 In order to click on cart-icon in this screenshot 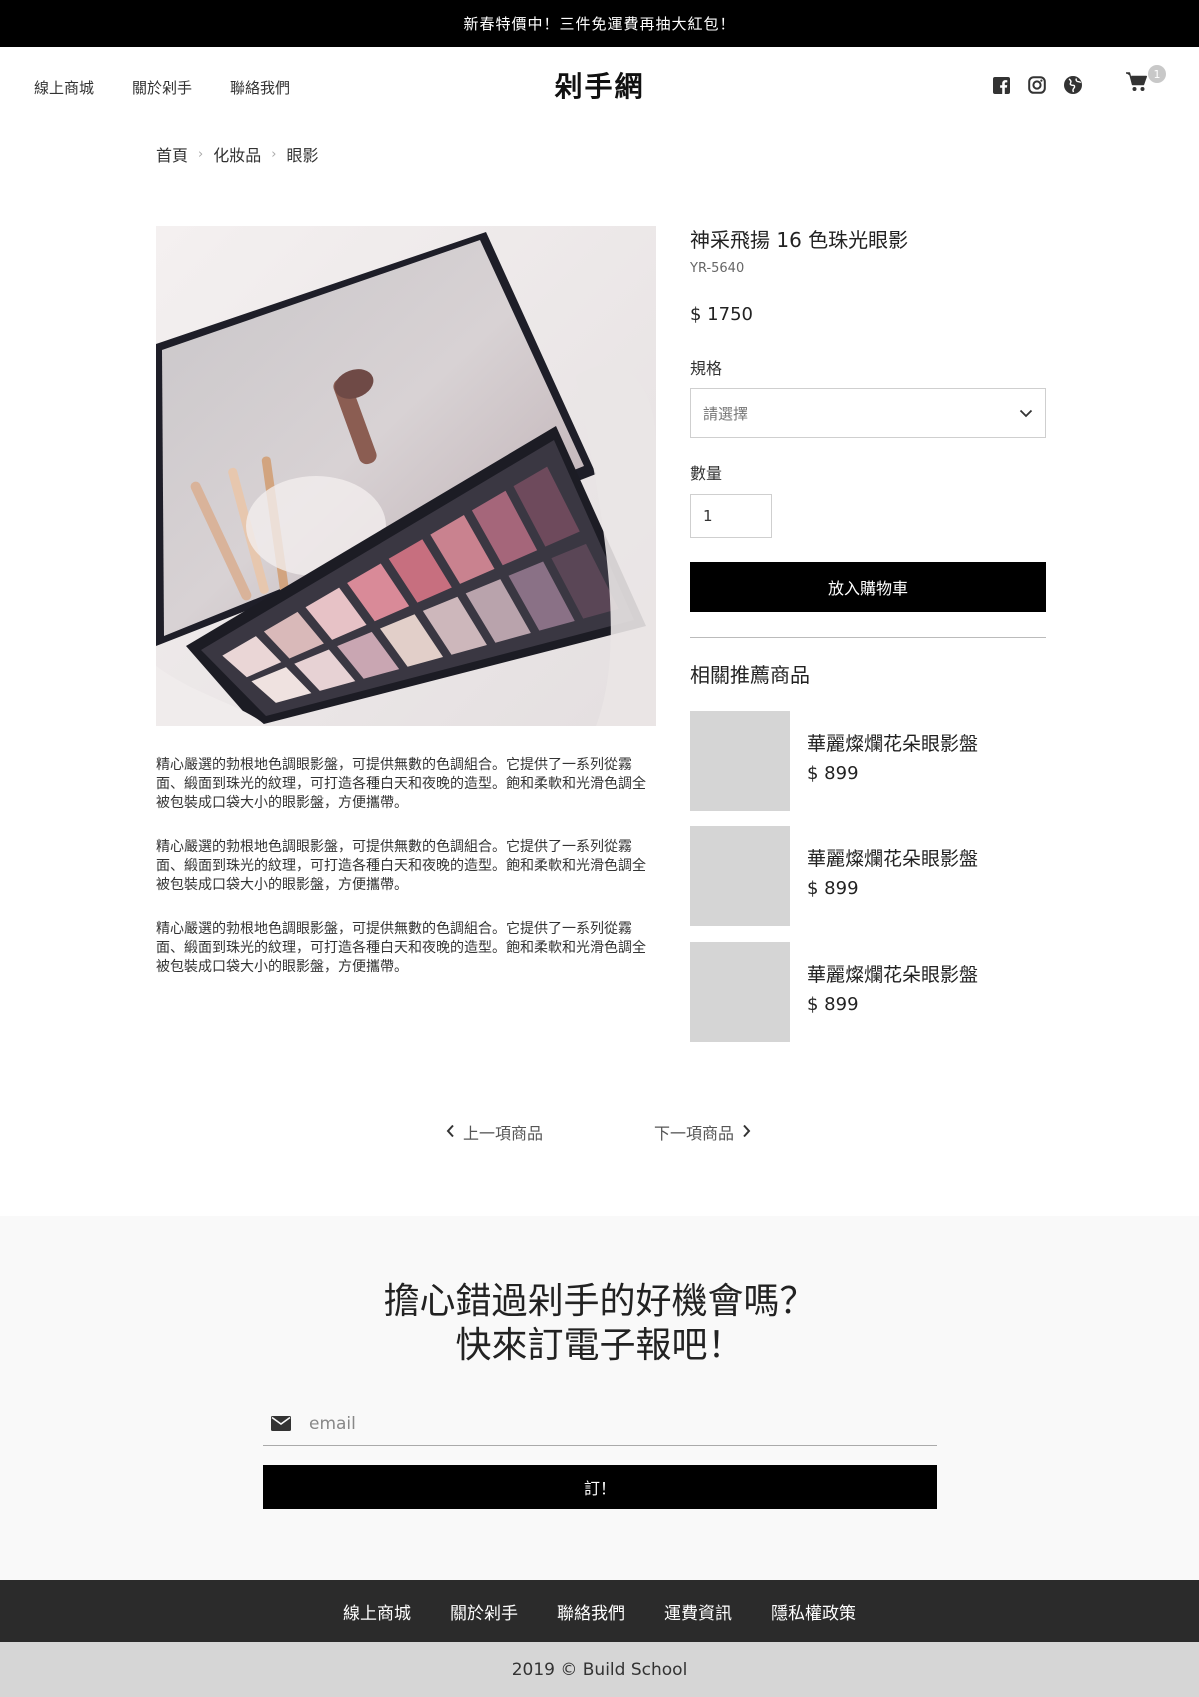, I will do `click(1137, 82)`.